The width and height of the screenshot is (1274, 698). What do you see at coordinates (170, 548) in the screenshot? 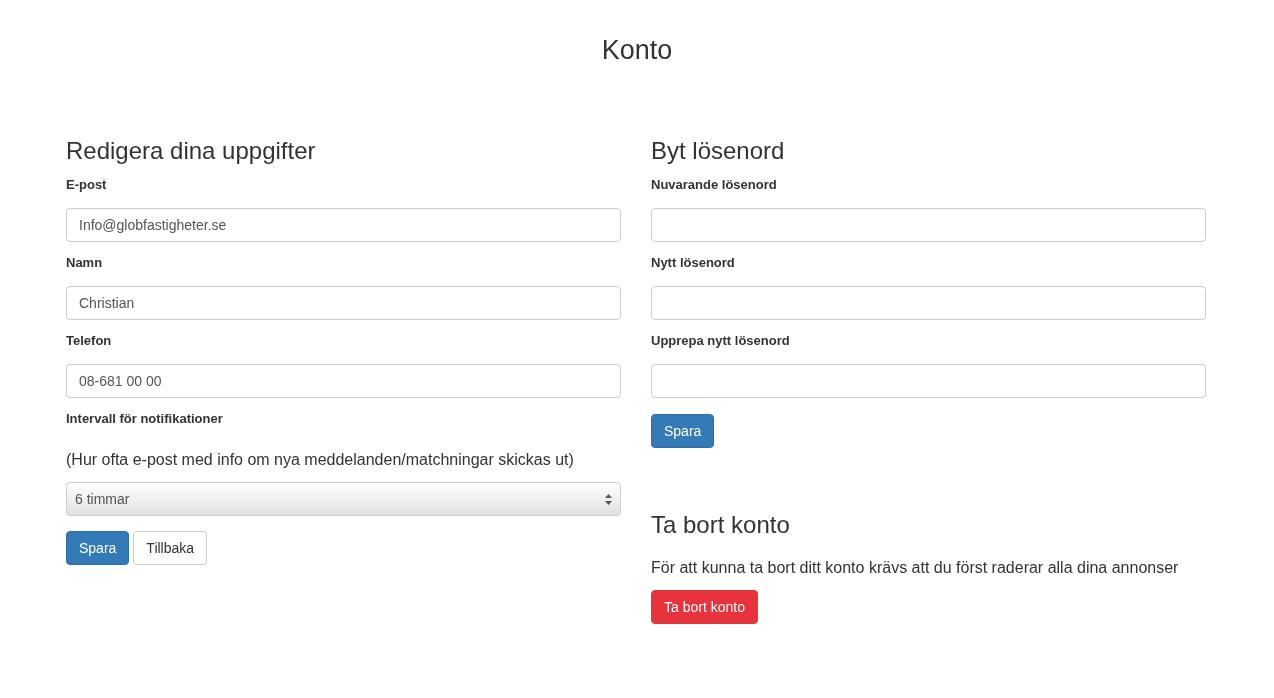
I see `back-button: Tillbaka` at bounding box center [170, 548].